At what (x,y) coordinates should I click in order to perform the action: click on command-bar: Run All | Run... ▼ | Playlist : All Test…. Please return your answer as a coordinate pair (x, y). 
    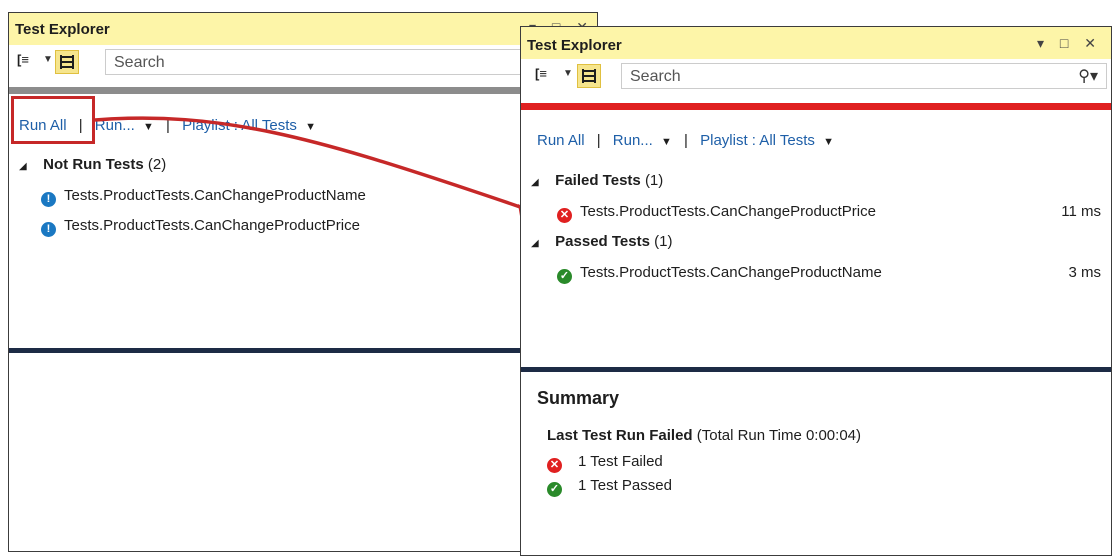
    Looking at the image, I should click on (685, 140).